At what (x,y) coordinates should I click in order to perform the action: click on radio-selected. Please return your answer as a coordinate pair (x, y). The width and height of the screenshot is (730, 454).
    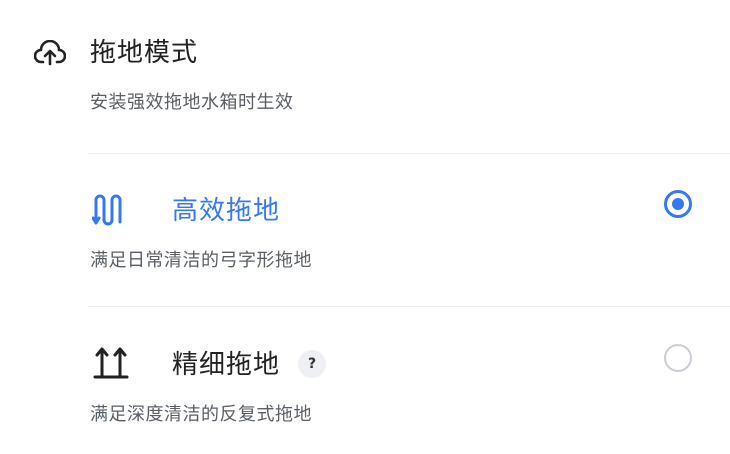
    Looking at the image, I should click on (678, 204).